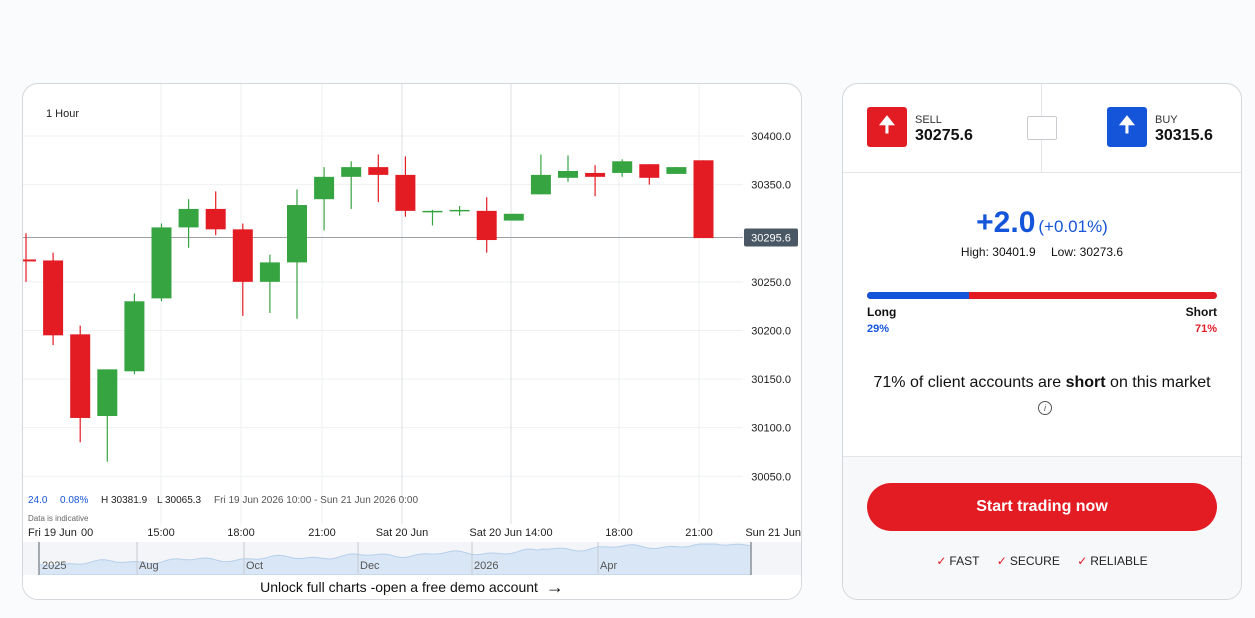 This screenshot has height=618, width=1255. What do you see at coordinates (179, 500) in the screenshot?
I see `info-low: L 30065.3` at bounding box center [179, 500].